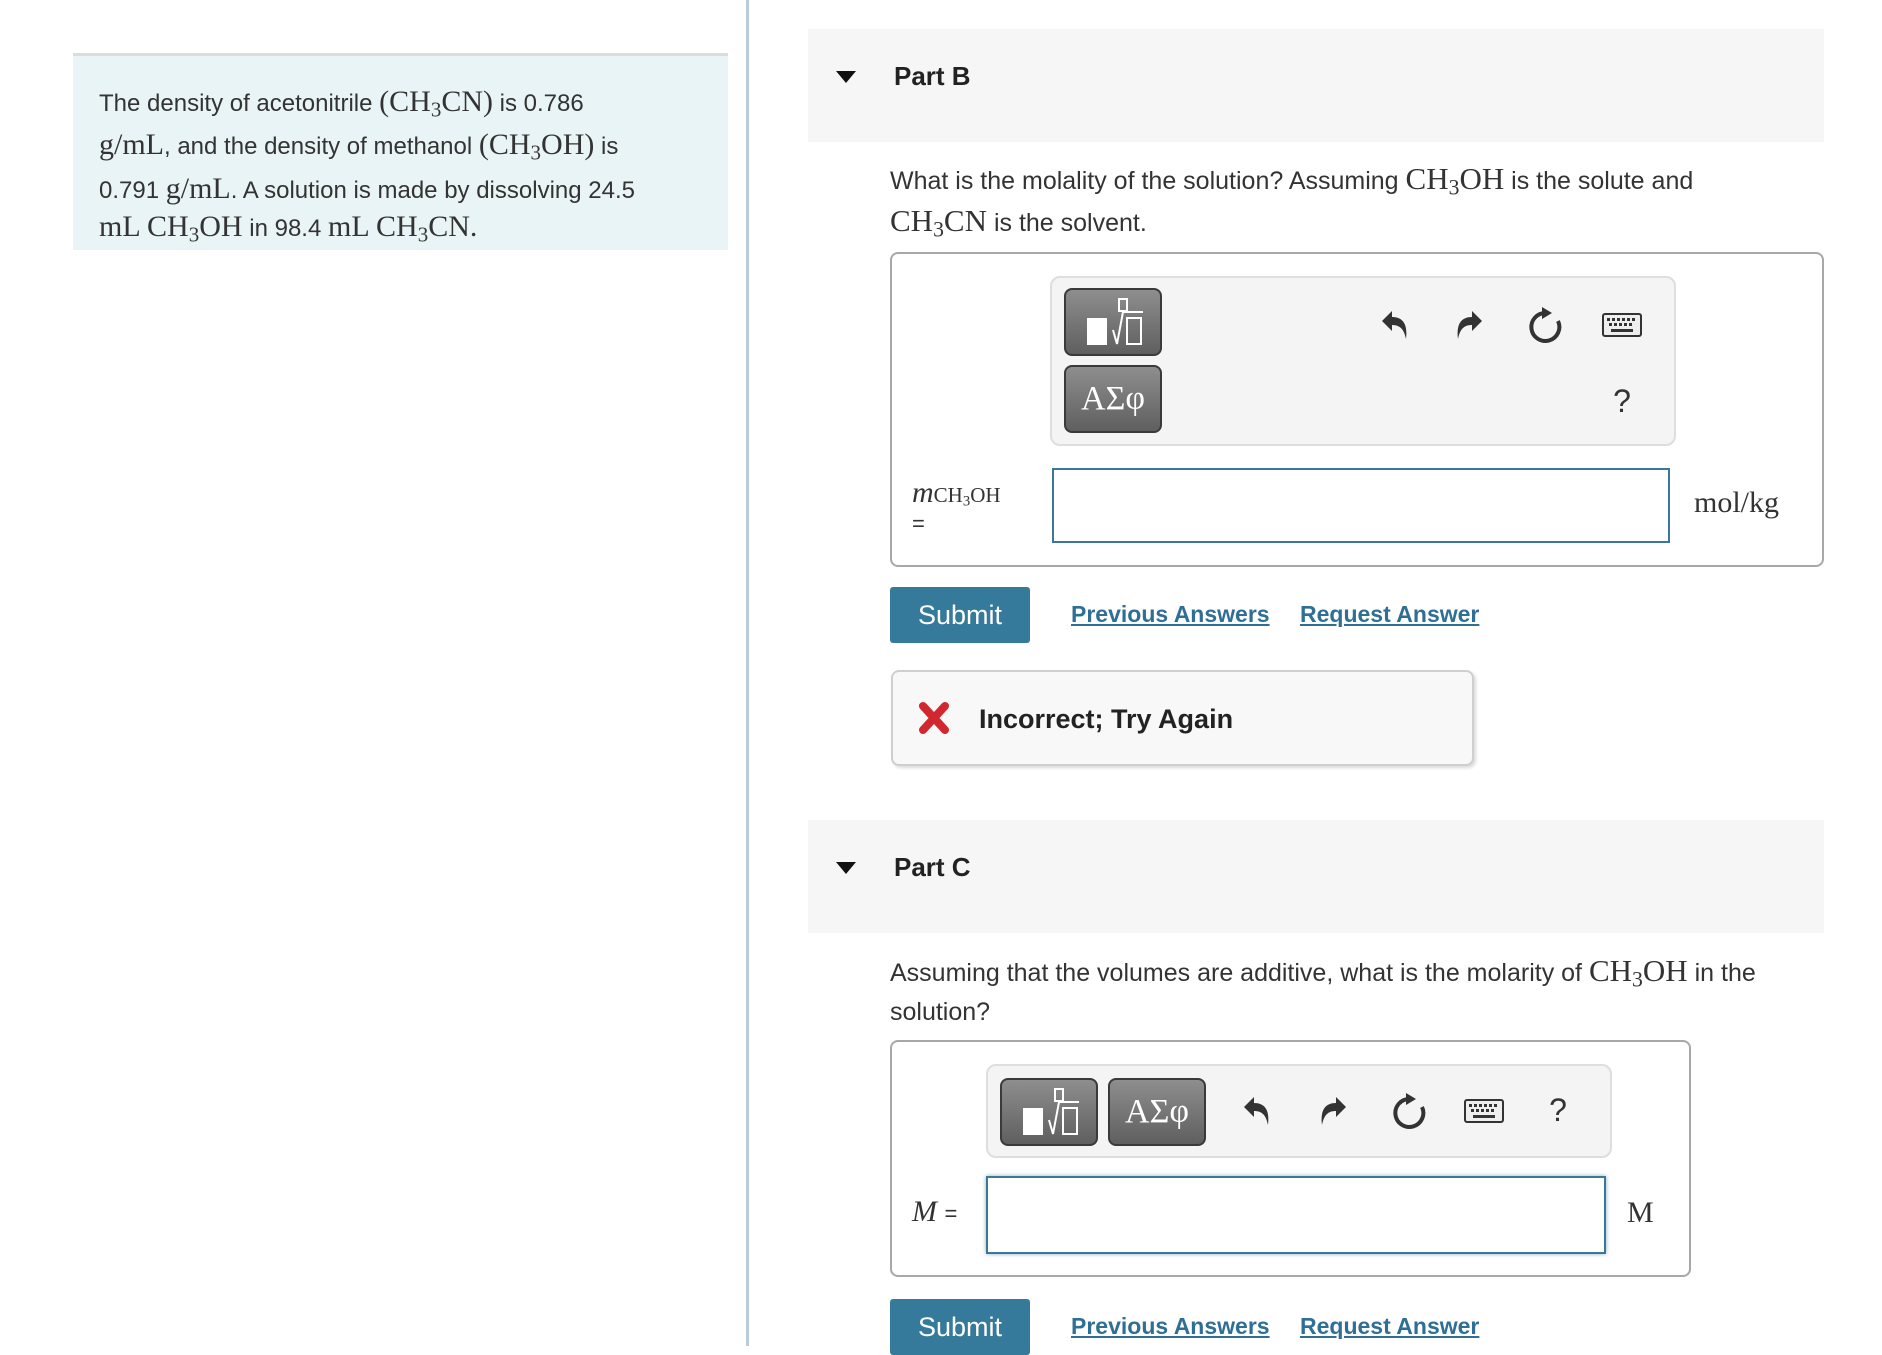 The image size is (1882, 1355). I want to click on variable-main: m, so click(923, 492).